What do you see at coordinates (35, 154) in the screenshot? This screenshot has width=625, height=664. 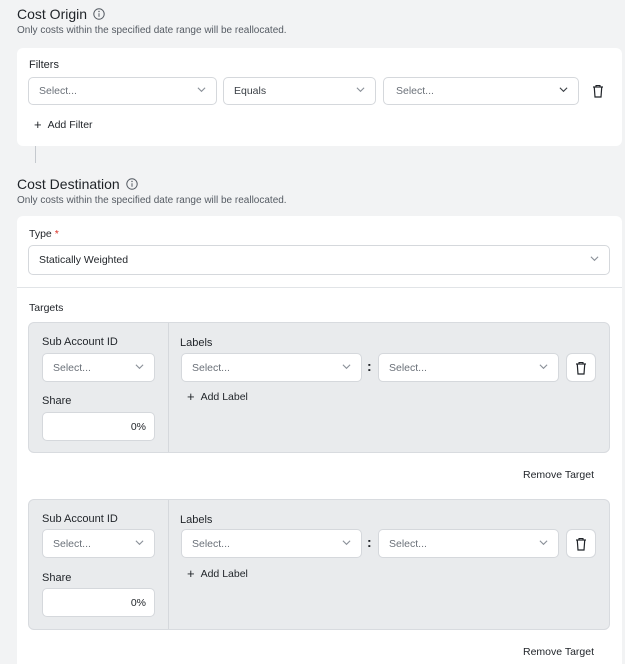 I see `connector-line` at bounding box center [35, 154].